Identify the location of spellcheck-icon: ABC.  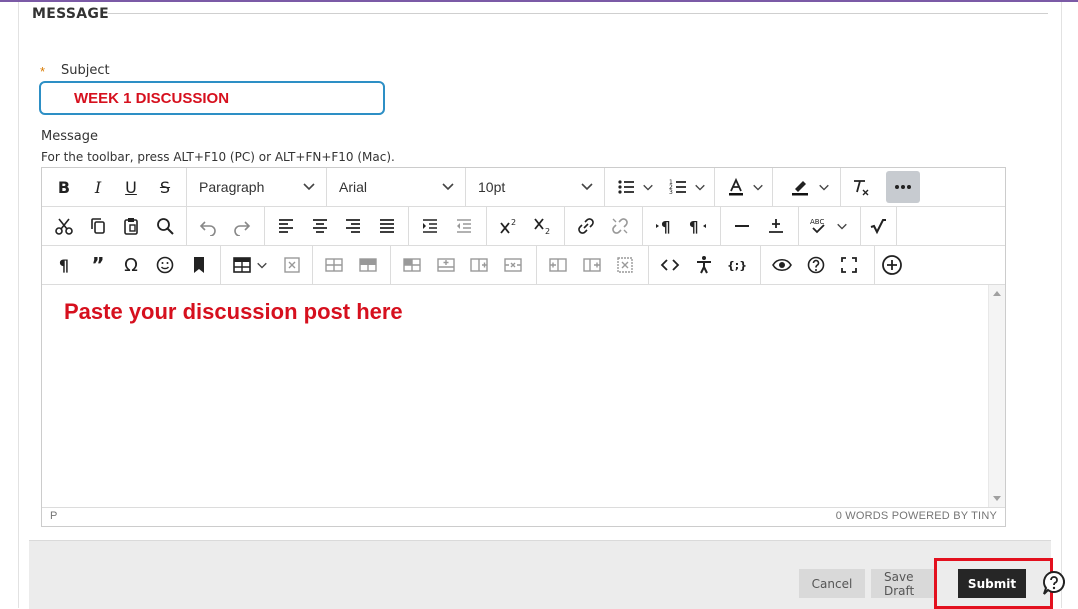
(818, 226).